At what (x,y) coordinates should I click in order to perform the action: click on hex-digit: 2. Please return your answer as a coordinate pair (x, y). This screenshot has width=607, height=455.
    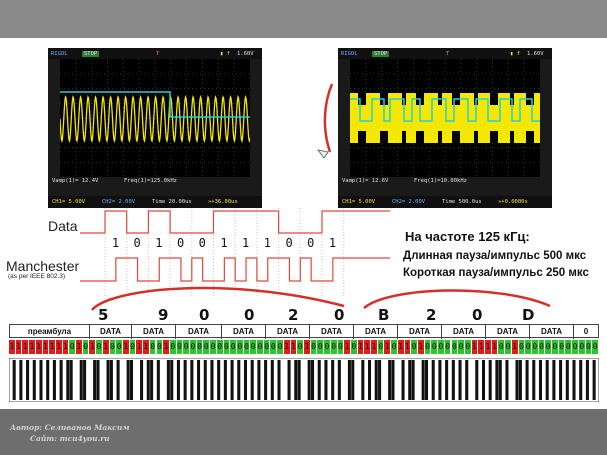
    Looking at the image, I should click on (431, 315).